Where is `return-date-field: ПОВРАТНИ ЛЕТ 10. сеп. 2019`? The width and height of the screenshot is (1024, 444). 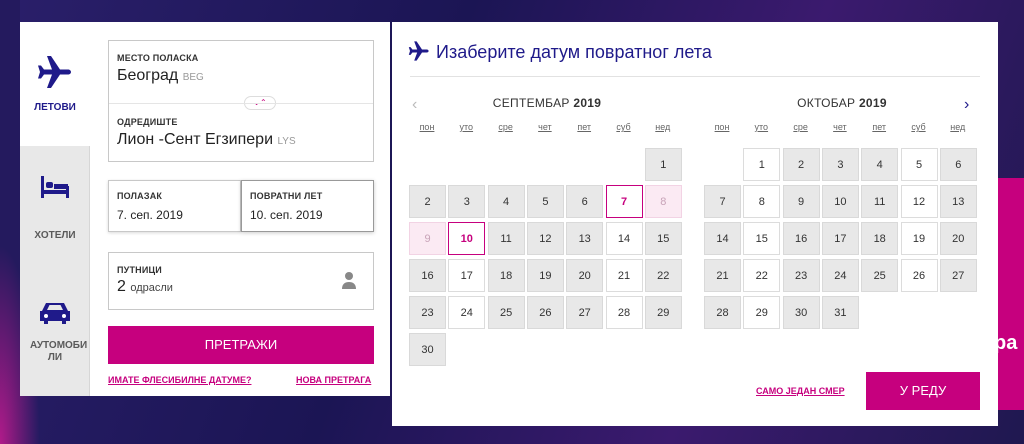 return-date-field: ПОВРАТНИ ЛЕТ 10. сеп. 2019 is located at coordinates (307, 206).